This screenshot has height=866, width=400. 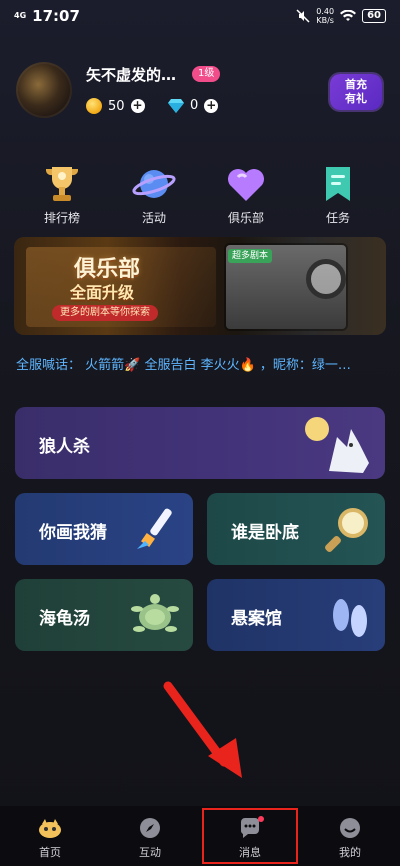 I want to click on gem-count: 0, so click(x=194, y=105).